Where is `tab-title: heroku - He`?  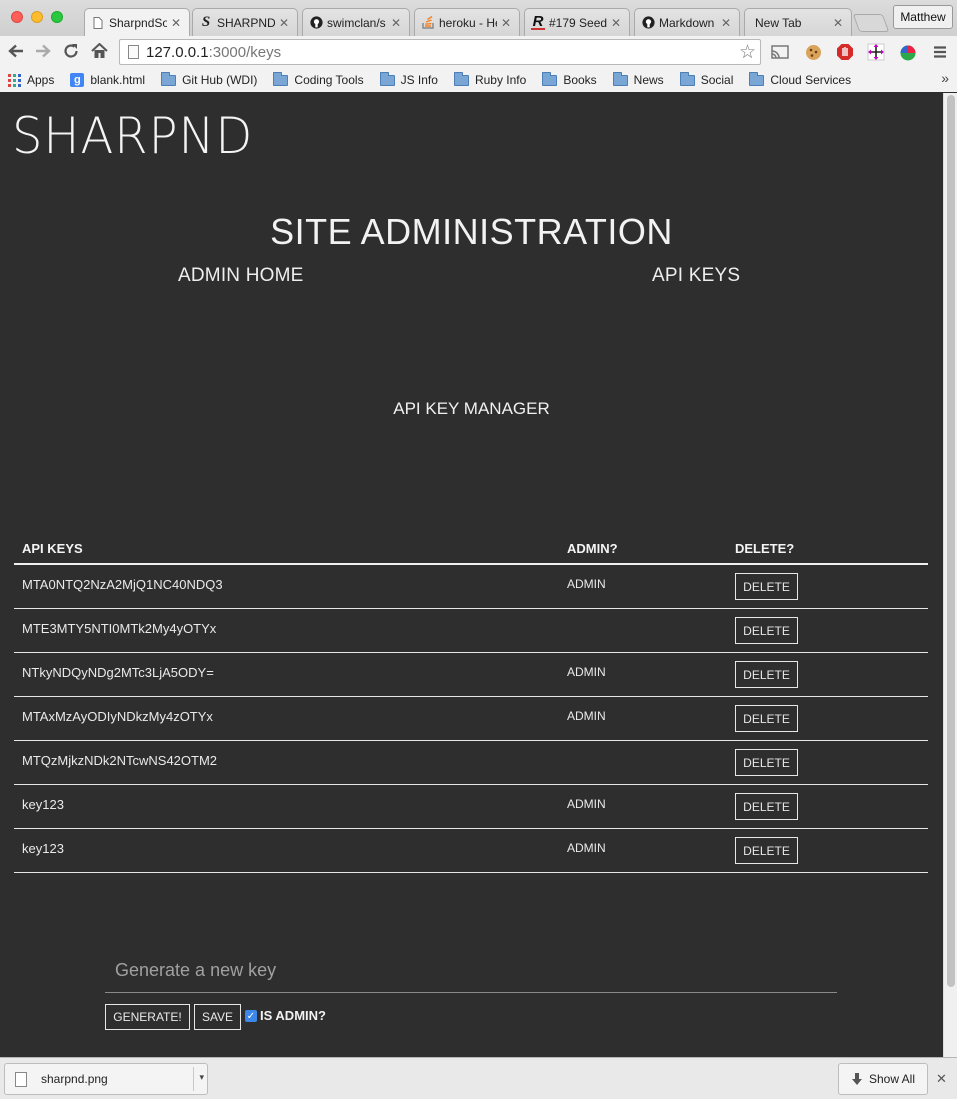
tab-title: heroku - He is located at coordinates (468, 22).